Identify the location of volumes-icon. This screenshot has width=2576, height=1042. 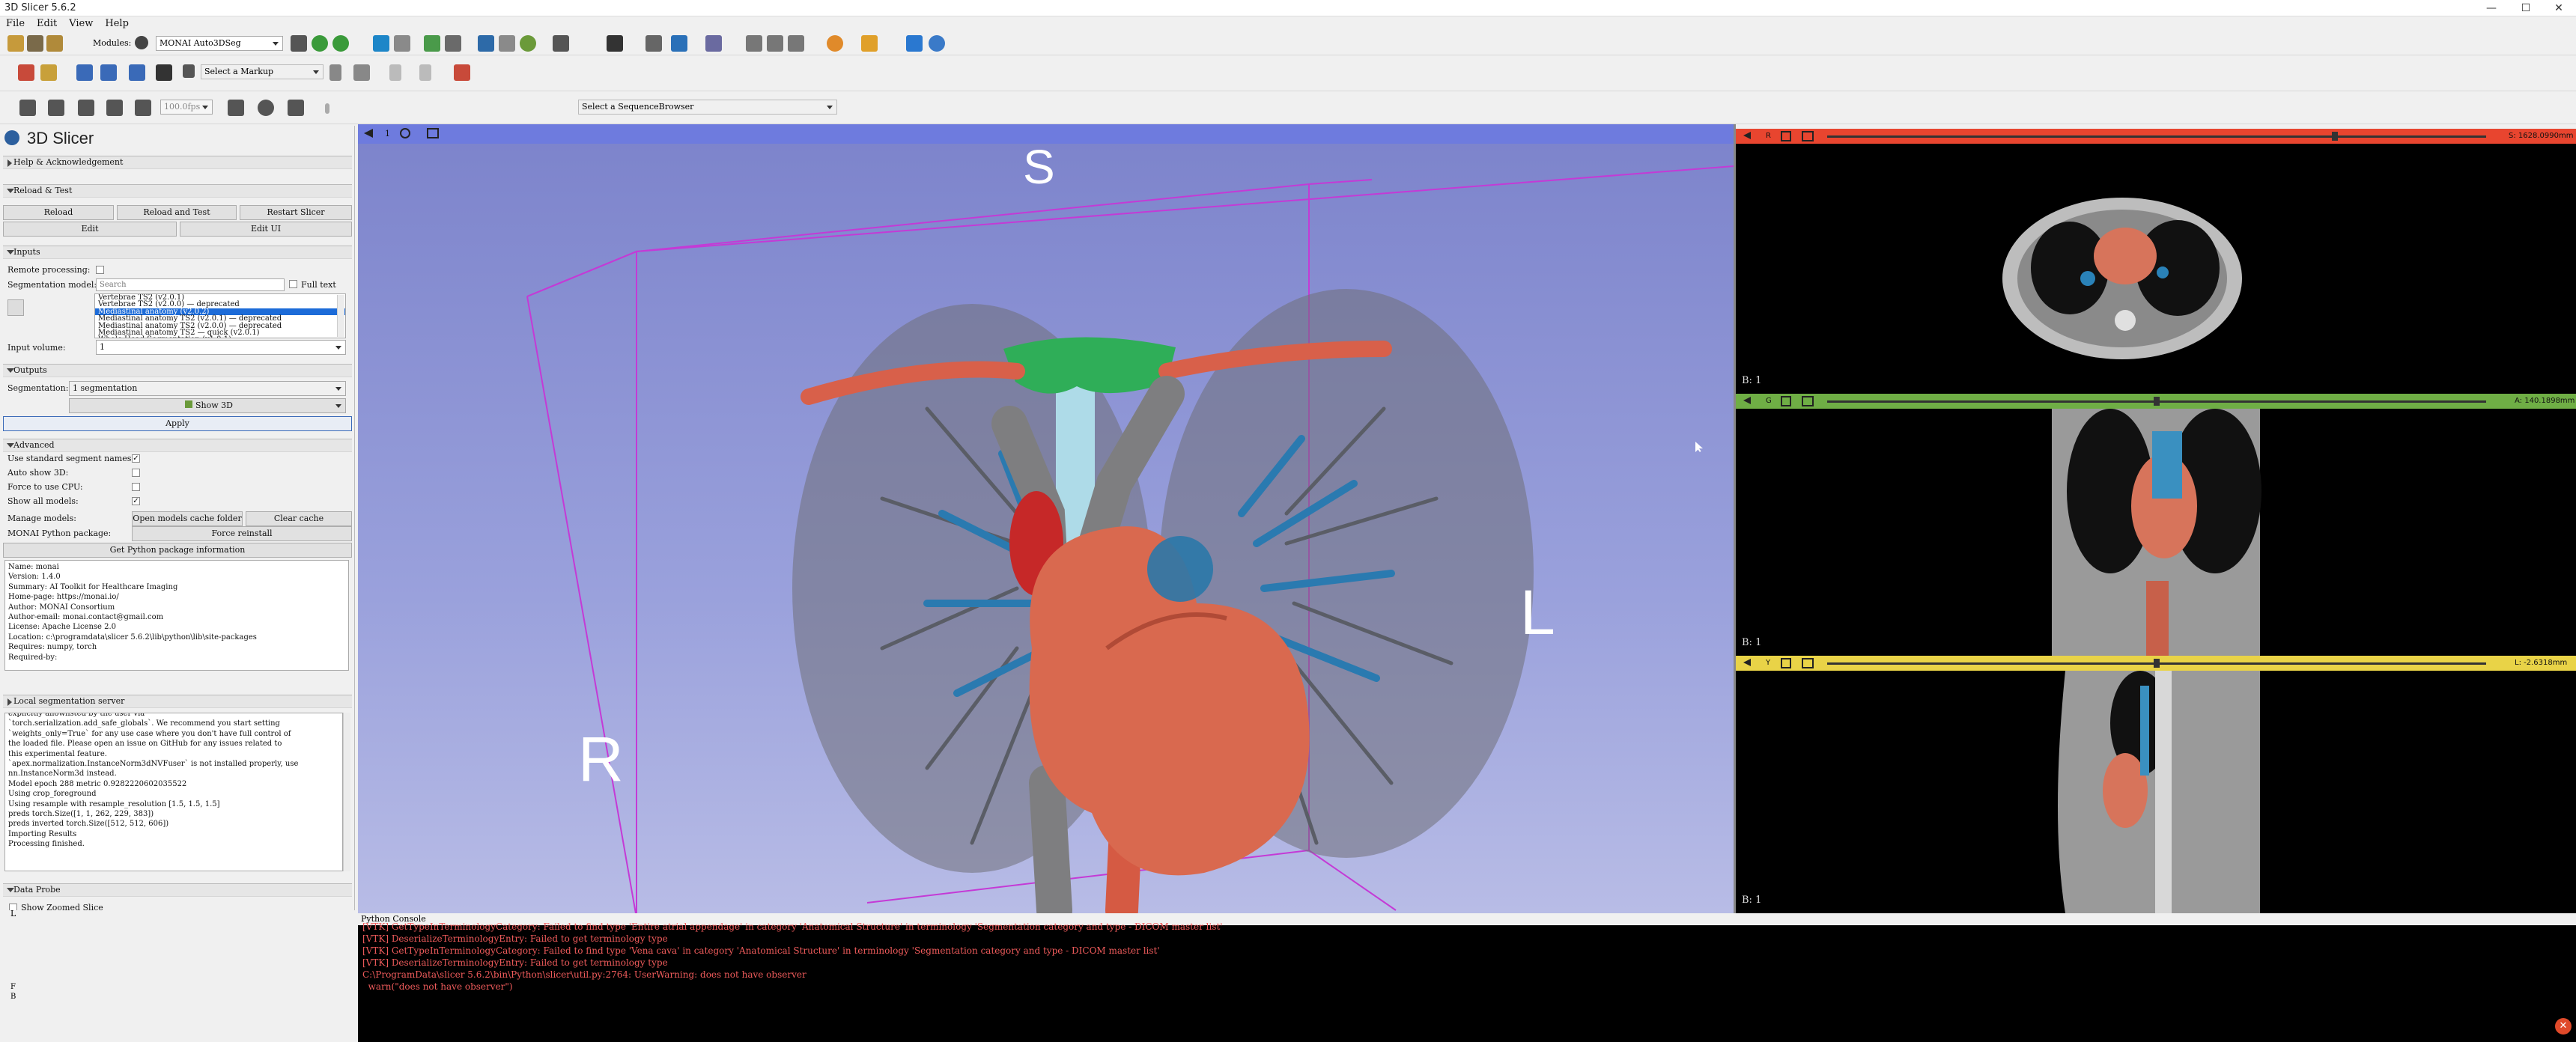
(453, 44).